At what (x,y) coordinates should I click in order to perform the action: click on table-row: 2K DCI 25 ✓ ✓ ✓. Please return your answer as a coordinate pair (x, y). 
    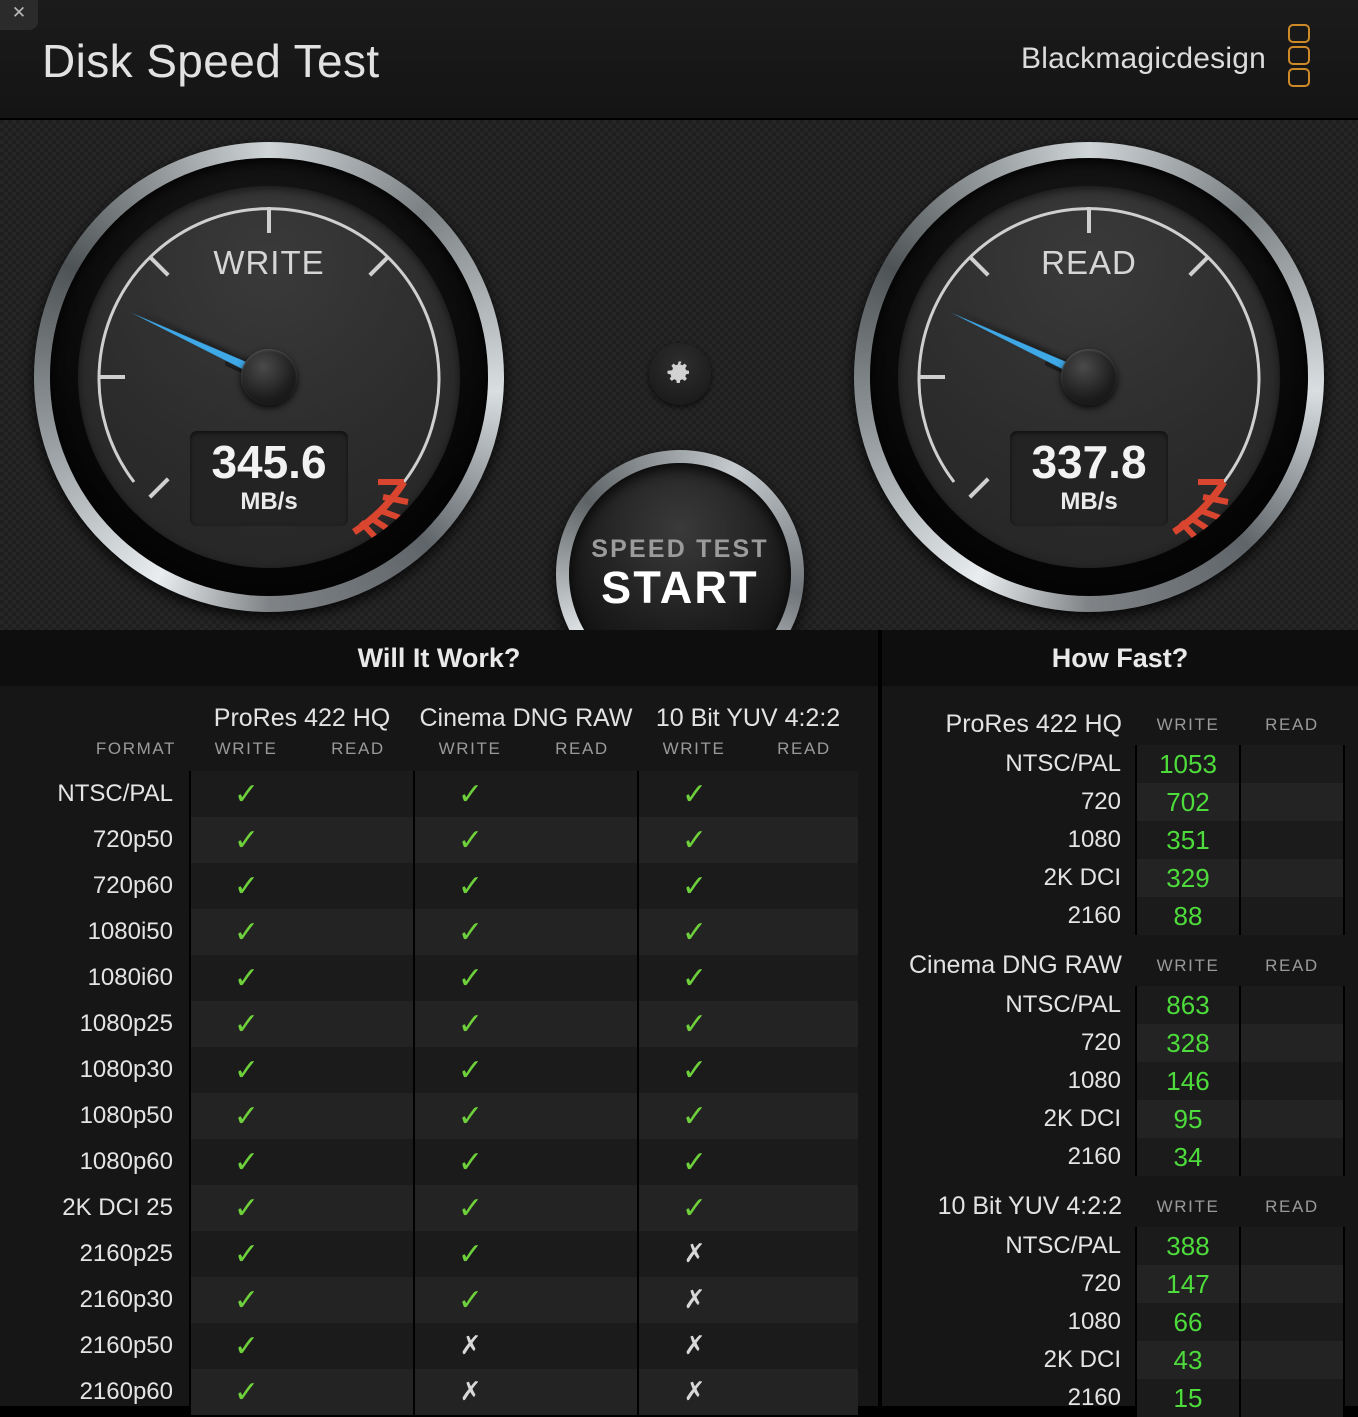
    Looking at the image, I should click on (439, 1208).